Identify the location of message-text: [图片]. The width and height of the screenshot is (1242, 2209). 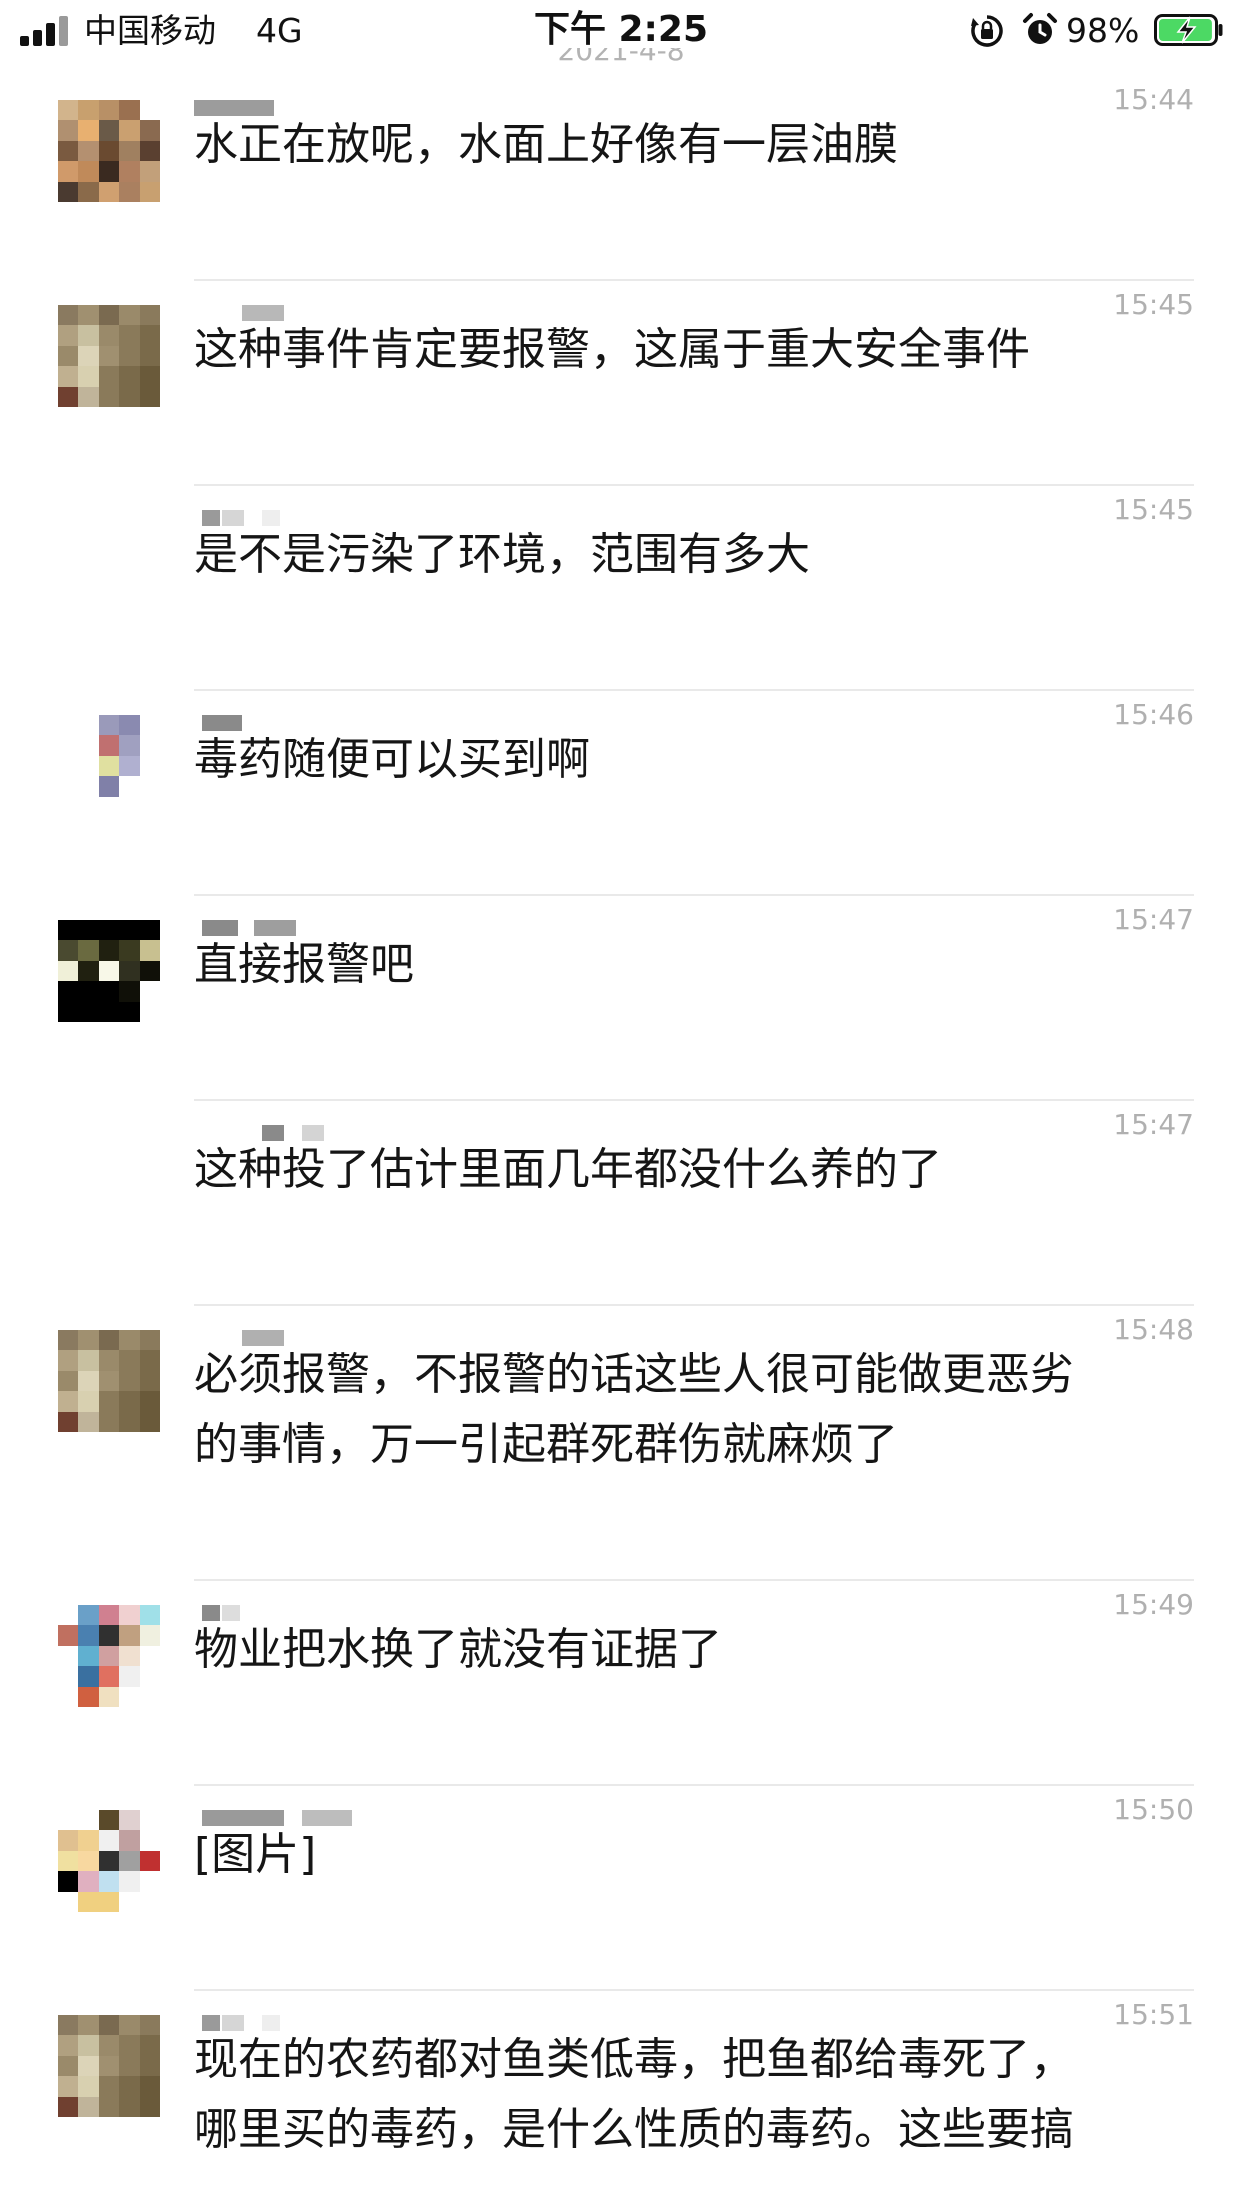
(255, 1854).